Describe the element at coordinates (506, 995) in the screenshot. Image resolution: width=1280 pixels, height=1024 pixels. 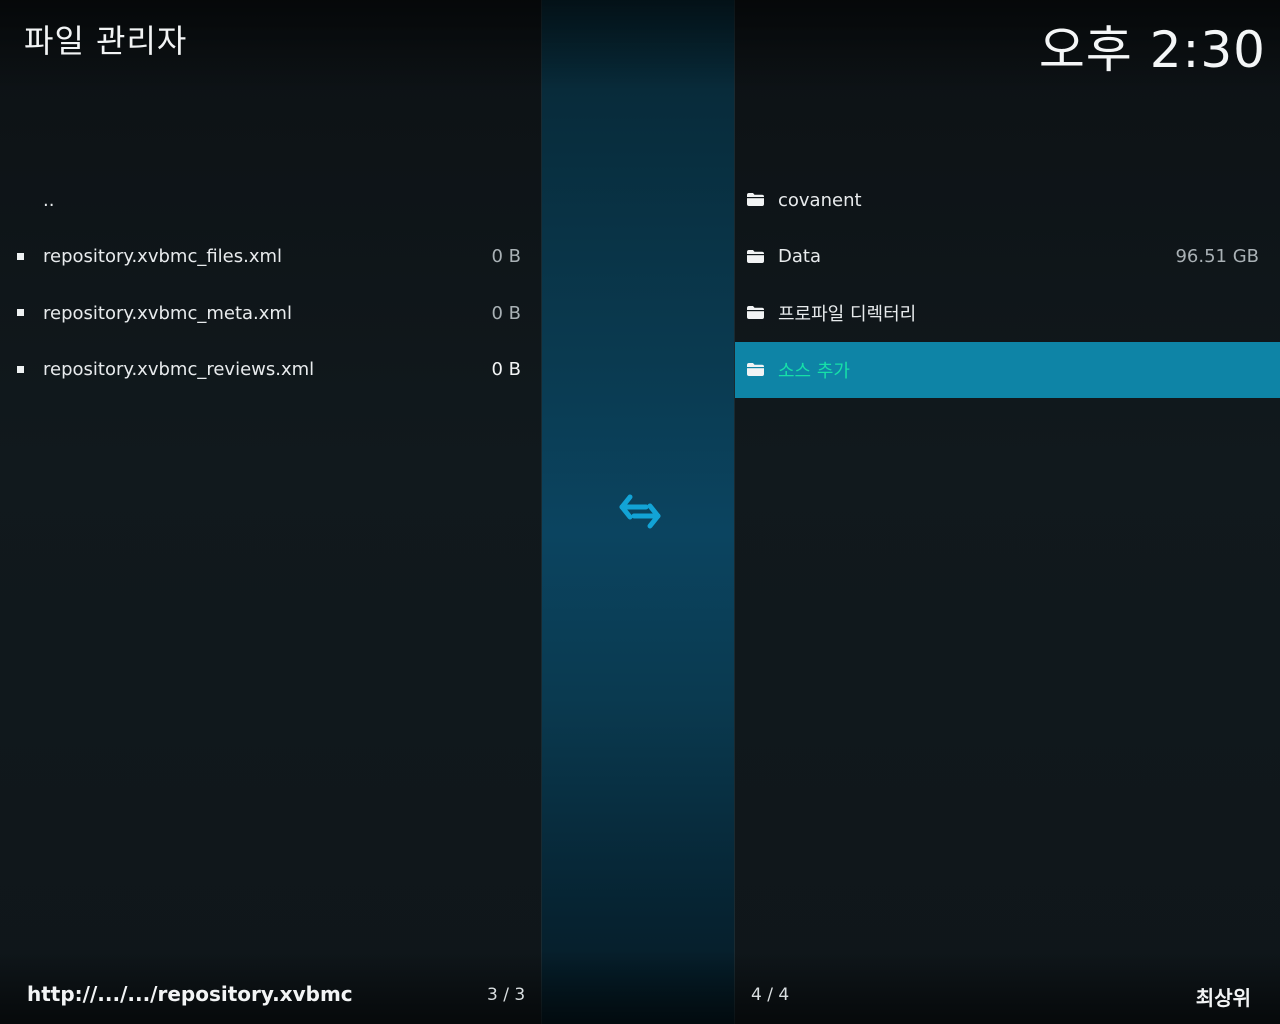
I see `left-item-count: 3 / 3` at that location.